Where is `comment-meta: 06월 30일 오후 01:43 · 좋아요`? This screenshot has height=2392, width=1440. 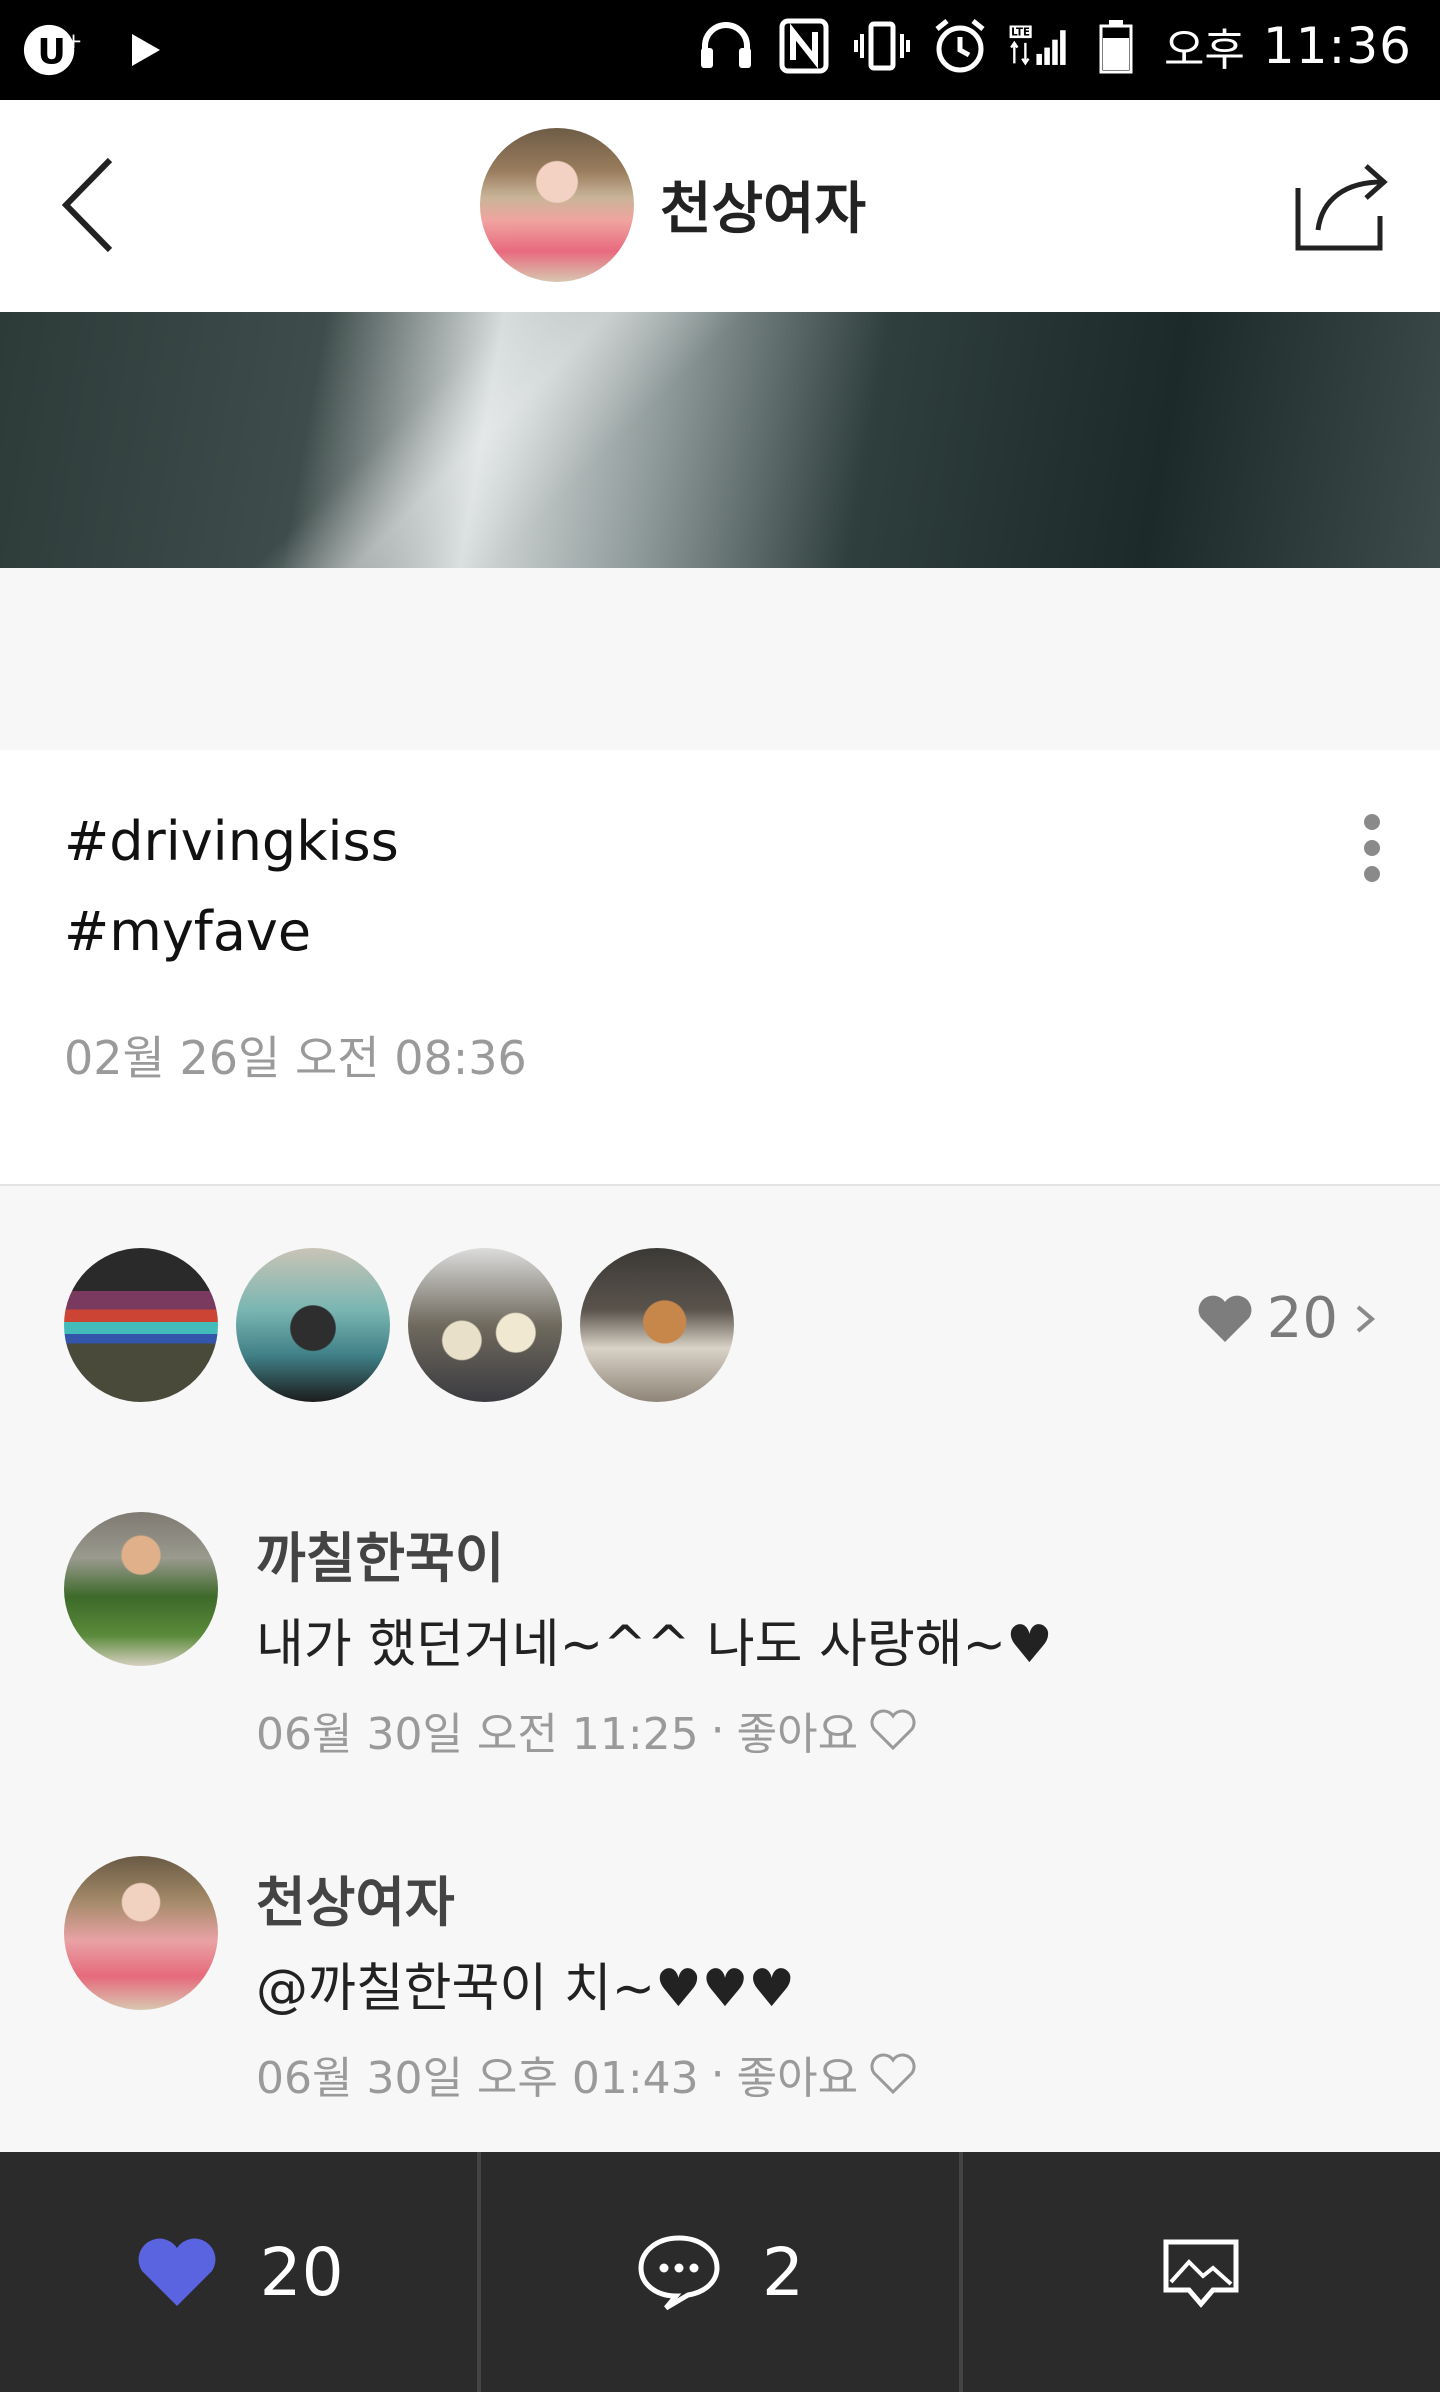 comment-meta: 06월 30일 오후 01:43 · 좋아요 is located at coordinates (587, 2074).